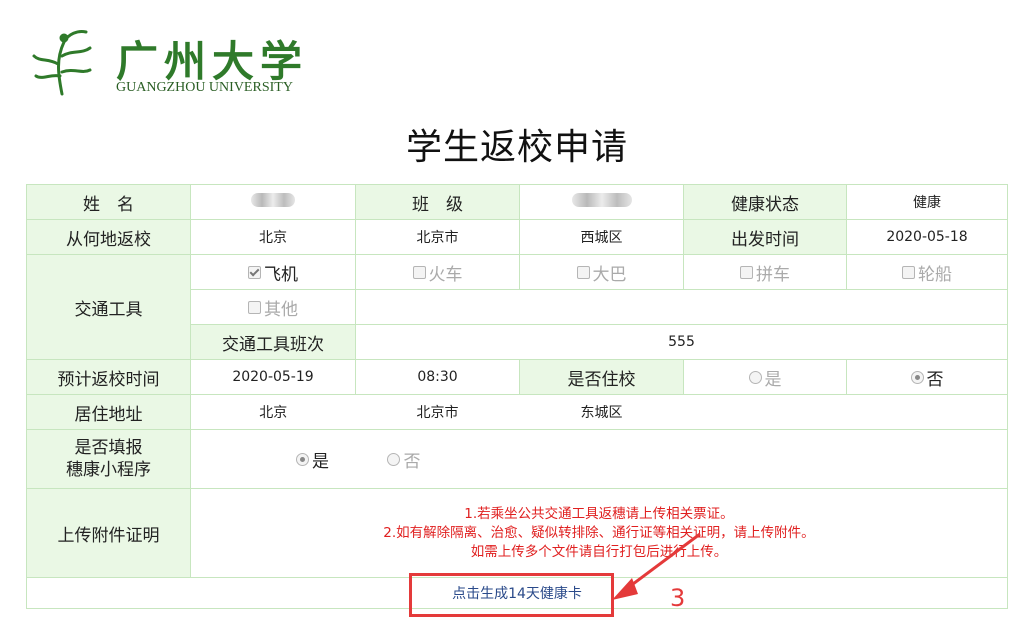  Describe the element at coordinates (108, 237) in the screenshot. I see `origin-label: 从何地返校` at that location.